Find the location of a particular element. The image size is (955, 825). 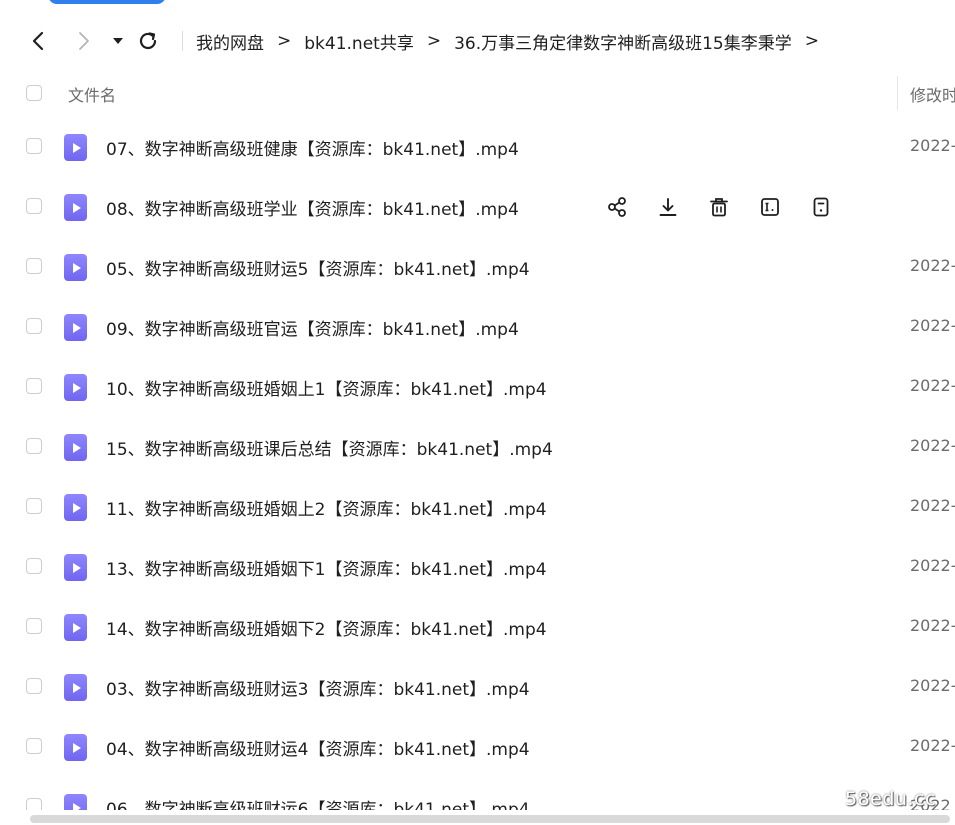

file-name: 13、数字神断高级班婚姻下1【资源库：bk41.net】.mp4 is located at coordinates (326, 567).